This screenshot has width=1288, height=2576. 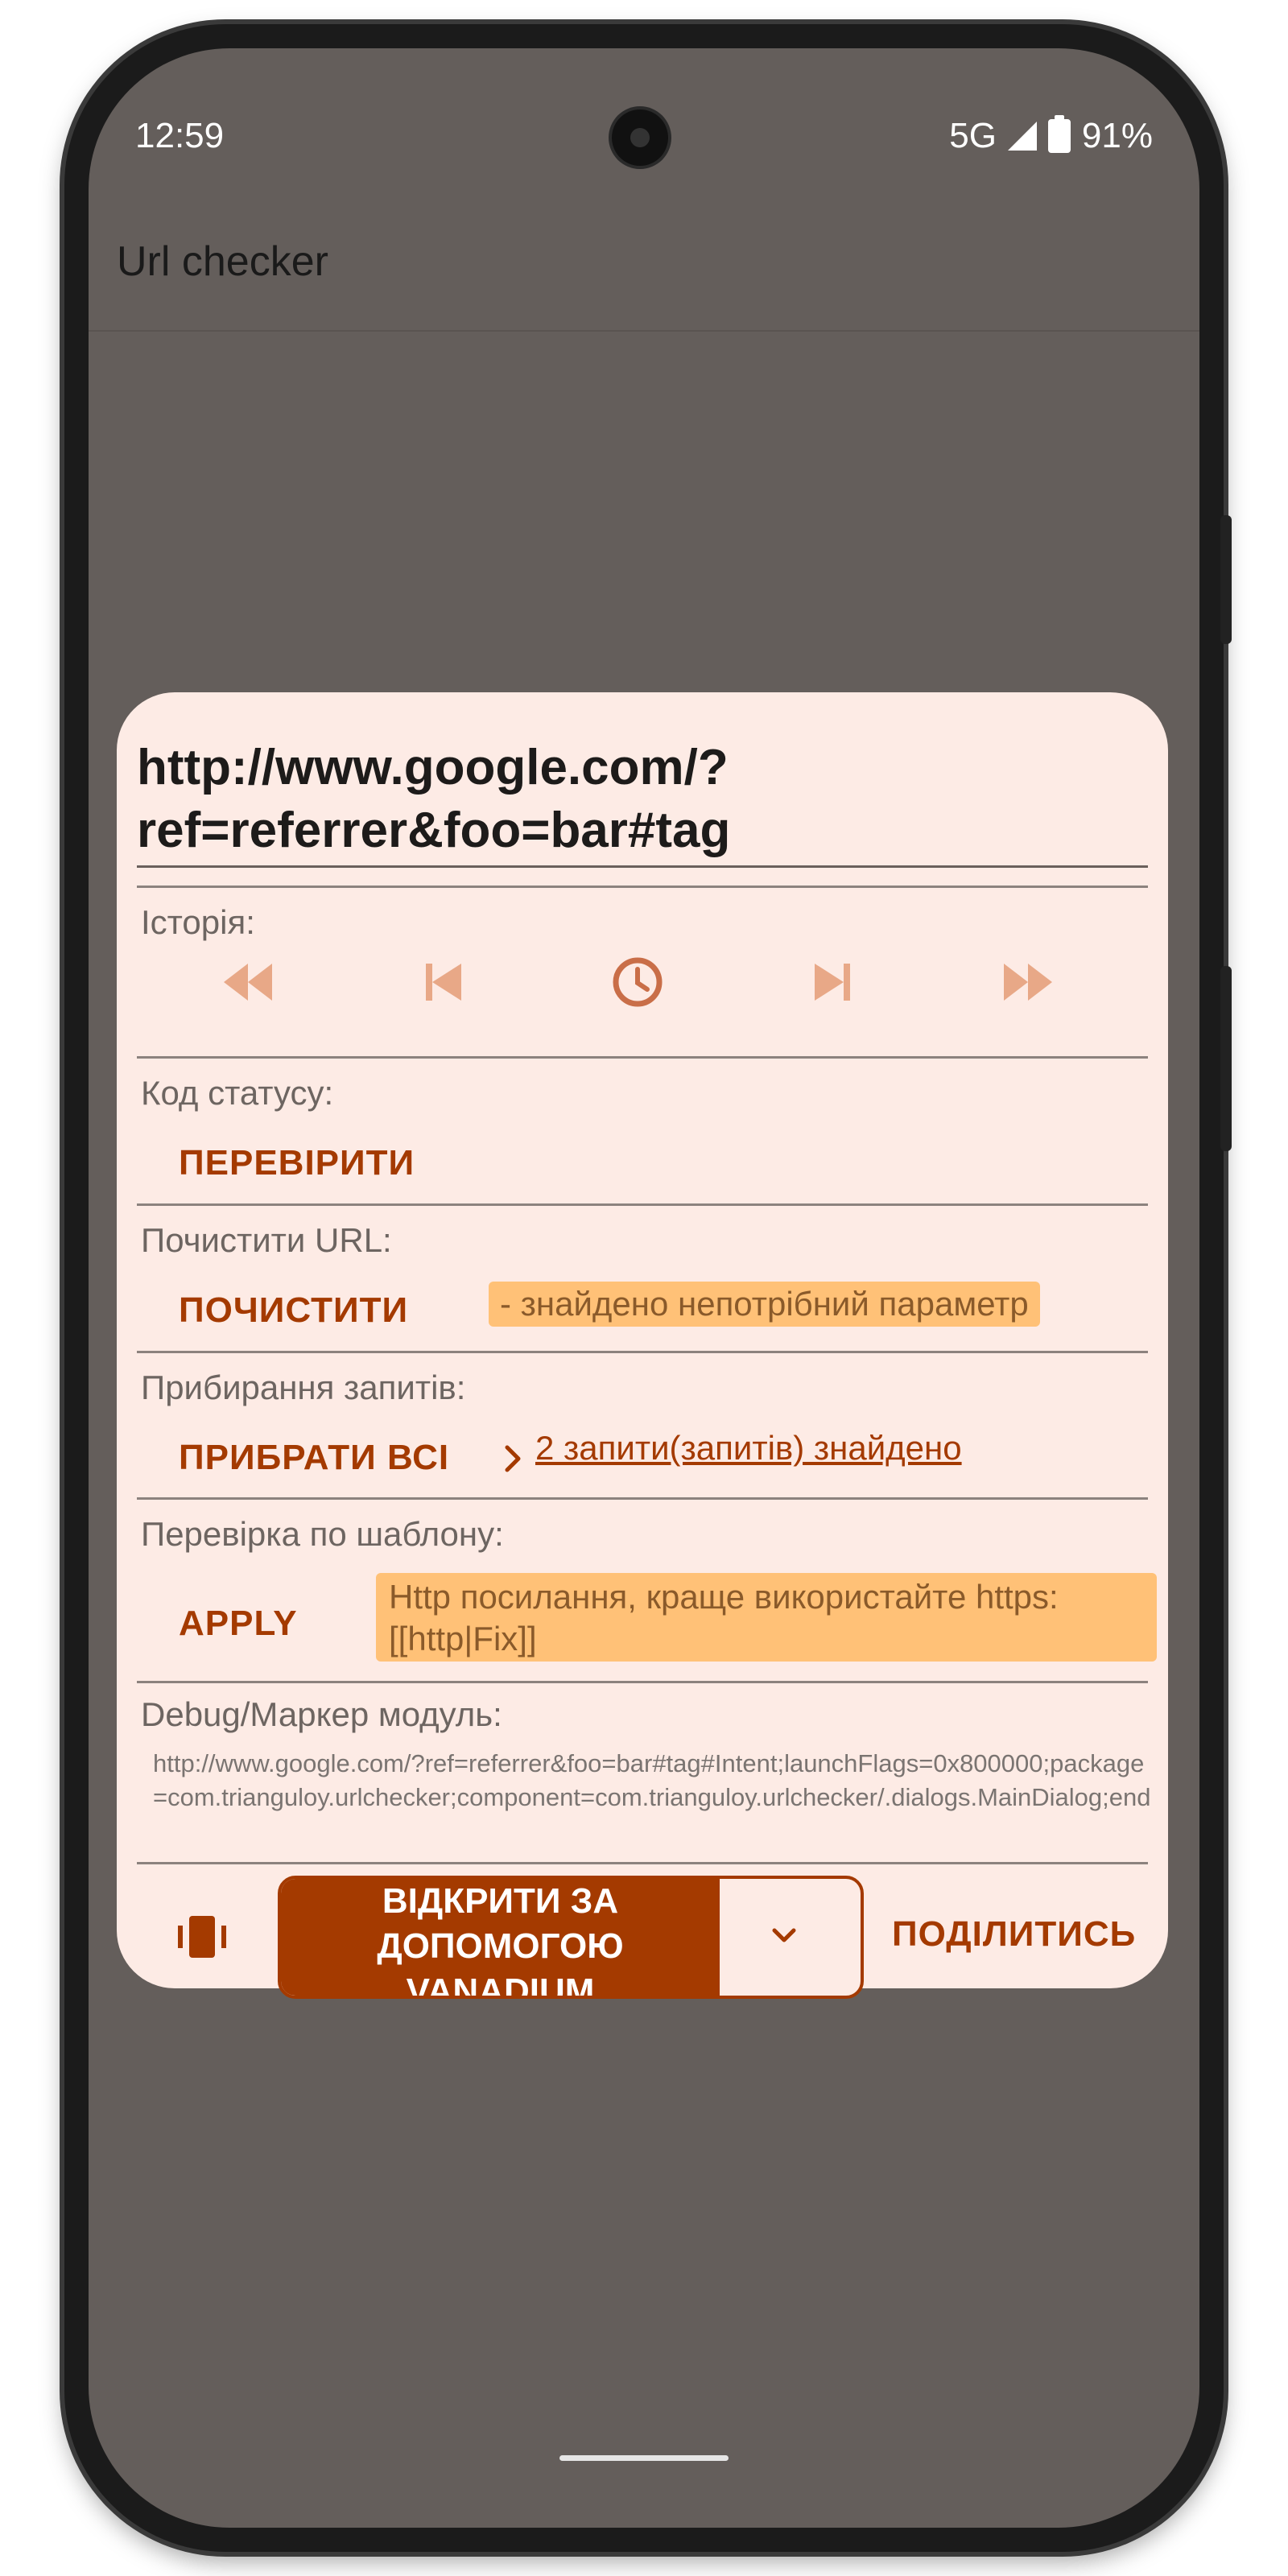 I want to click on open-with-line-3: VANADIUM, so click(x=500, y=1985).